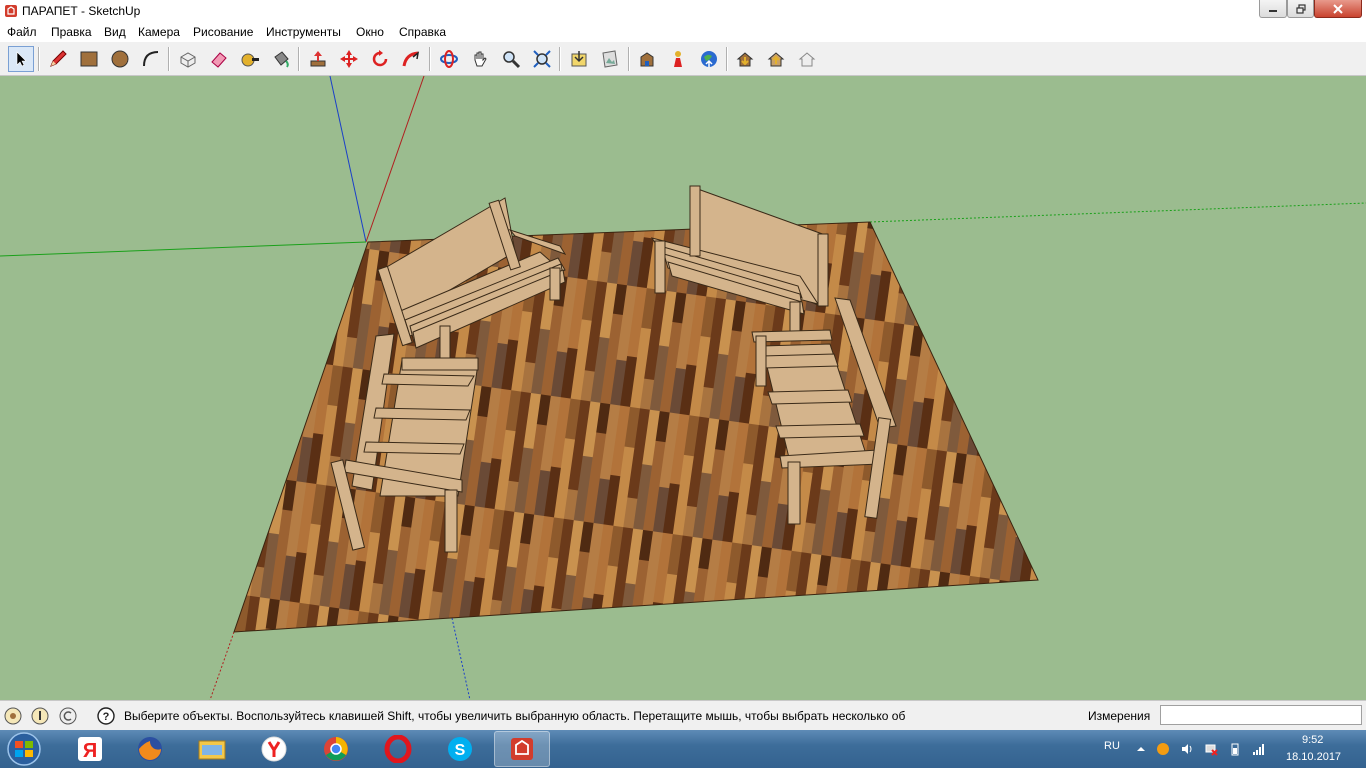 The height and width of the screenshot is (768, 1366). I want to click on menu-draw: Рисование, so click(223, 32).